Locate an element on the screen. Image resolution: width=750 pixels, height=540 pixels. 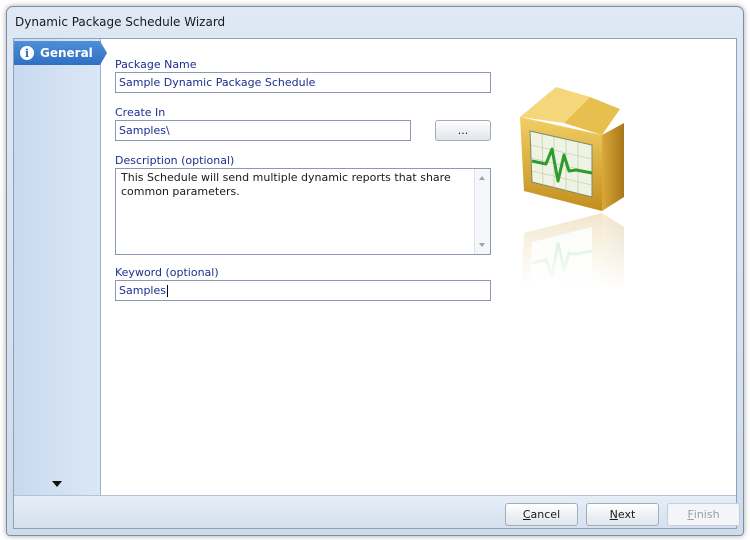
scroll-up-icon is located at coordinates (482, 178).